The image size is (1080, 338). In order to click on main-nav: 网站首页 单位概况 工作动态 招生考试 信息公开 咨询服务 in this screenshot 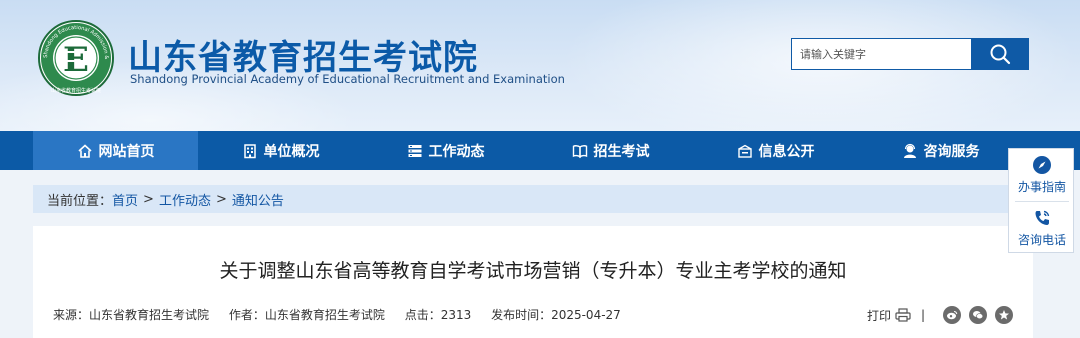, I will do `click(540, 150)`.